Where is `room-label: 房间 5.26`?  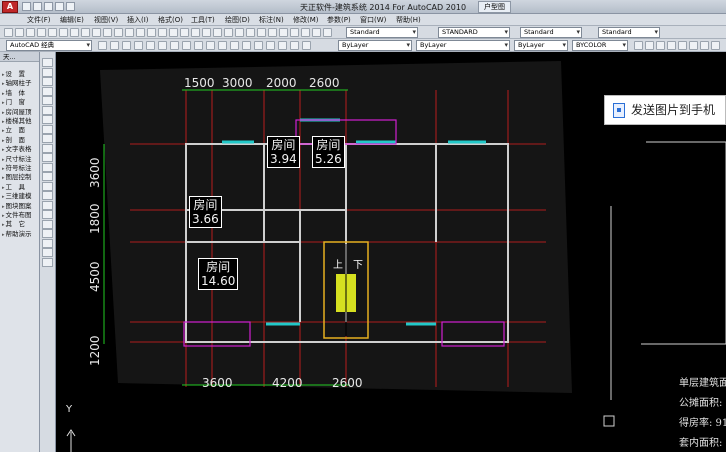 room-label: 房间 5.26 is located at coordinates (328, 152).